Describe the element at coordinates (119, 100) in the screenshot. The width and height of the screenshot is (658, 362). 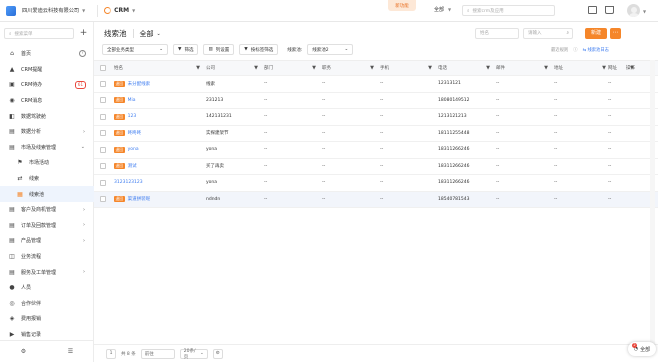
I see `returned-tag: 退回` at that location.